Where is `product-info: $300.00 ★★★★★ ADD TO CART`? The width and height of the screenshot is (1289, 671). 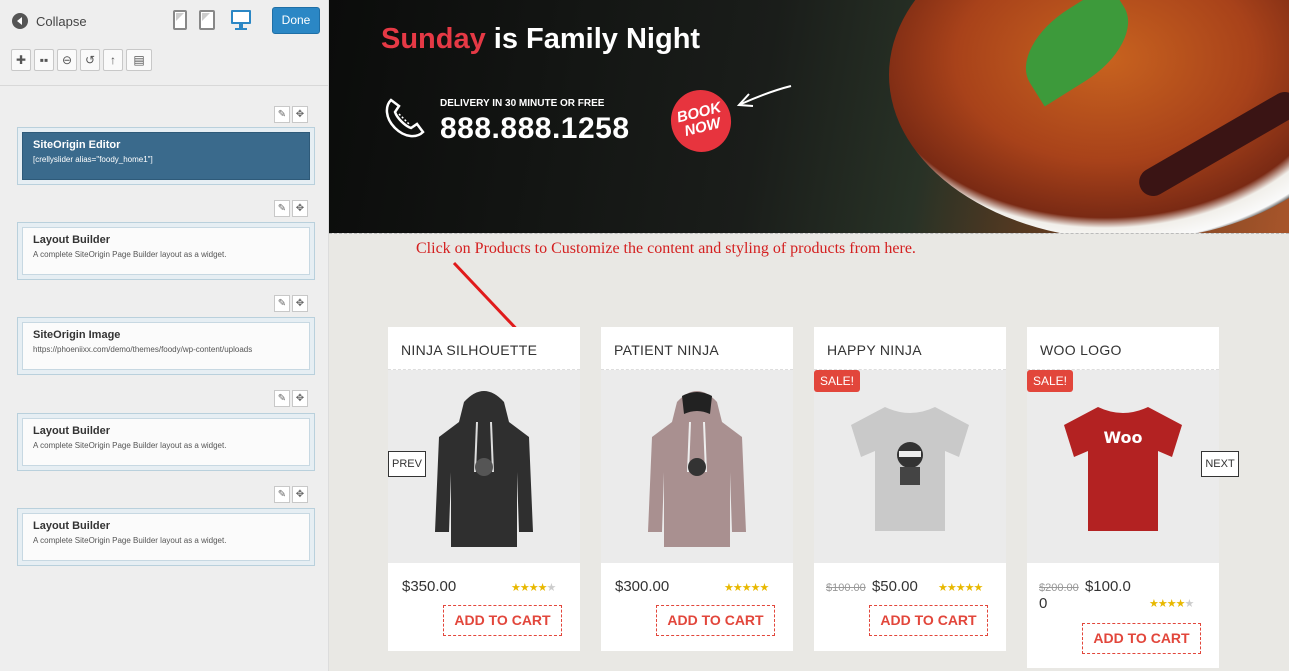 product-info: $300.00 ★★★★★ ADD TO CART is located at coordinates (697, 607).